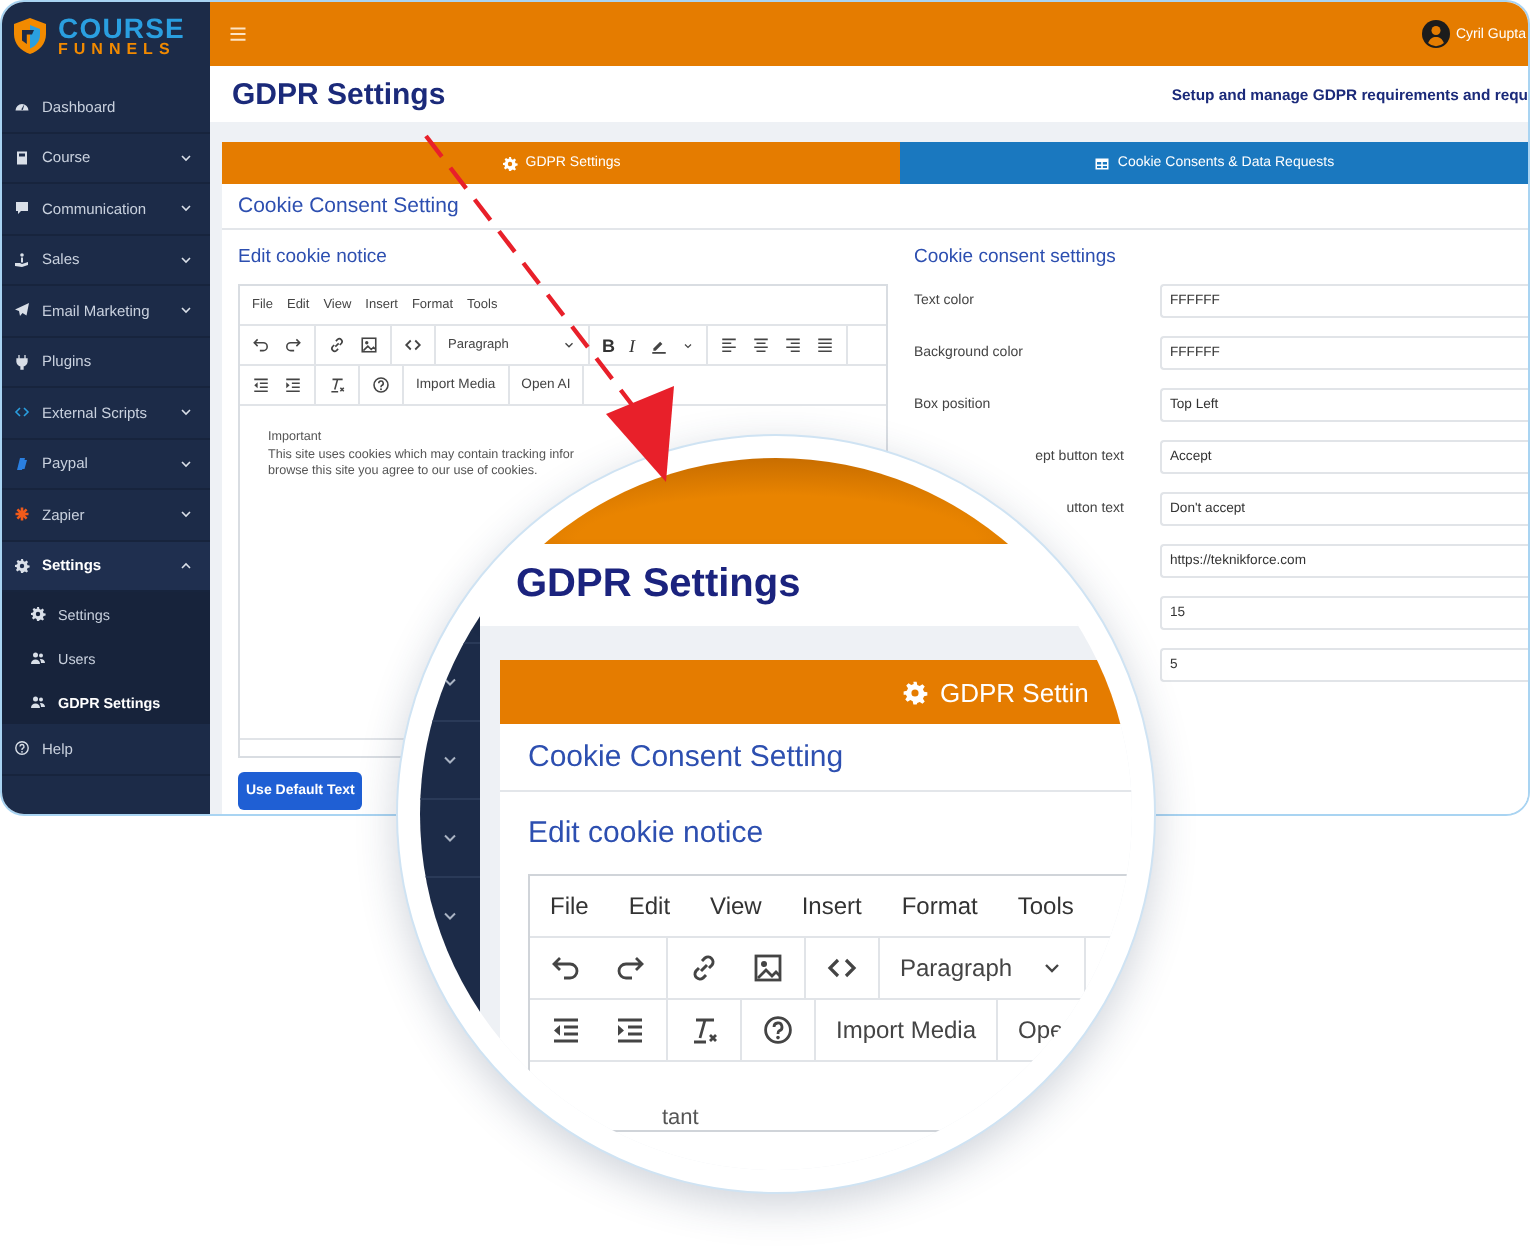  I want to click on notice-text: tant, so click(680, 1118).